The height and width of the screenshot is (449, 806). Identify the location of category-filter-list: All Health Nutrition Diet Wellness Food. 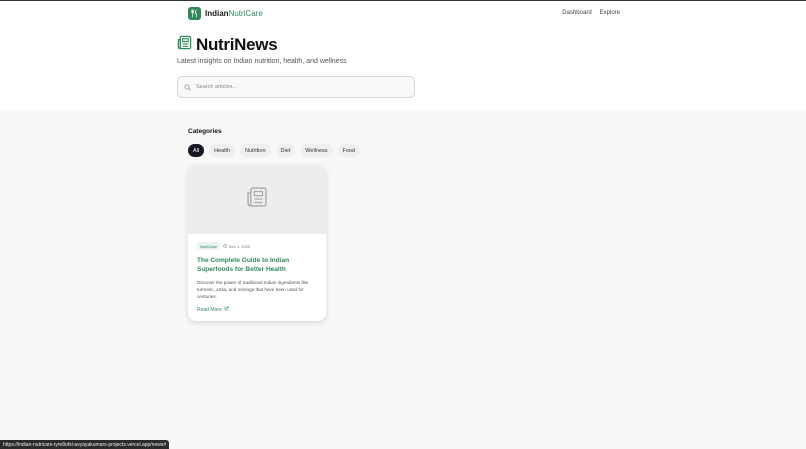
(274, 150).